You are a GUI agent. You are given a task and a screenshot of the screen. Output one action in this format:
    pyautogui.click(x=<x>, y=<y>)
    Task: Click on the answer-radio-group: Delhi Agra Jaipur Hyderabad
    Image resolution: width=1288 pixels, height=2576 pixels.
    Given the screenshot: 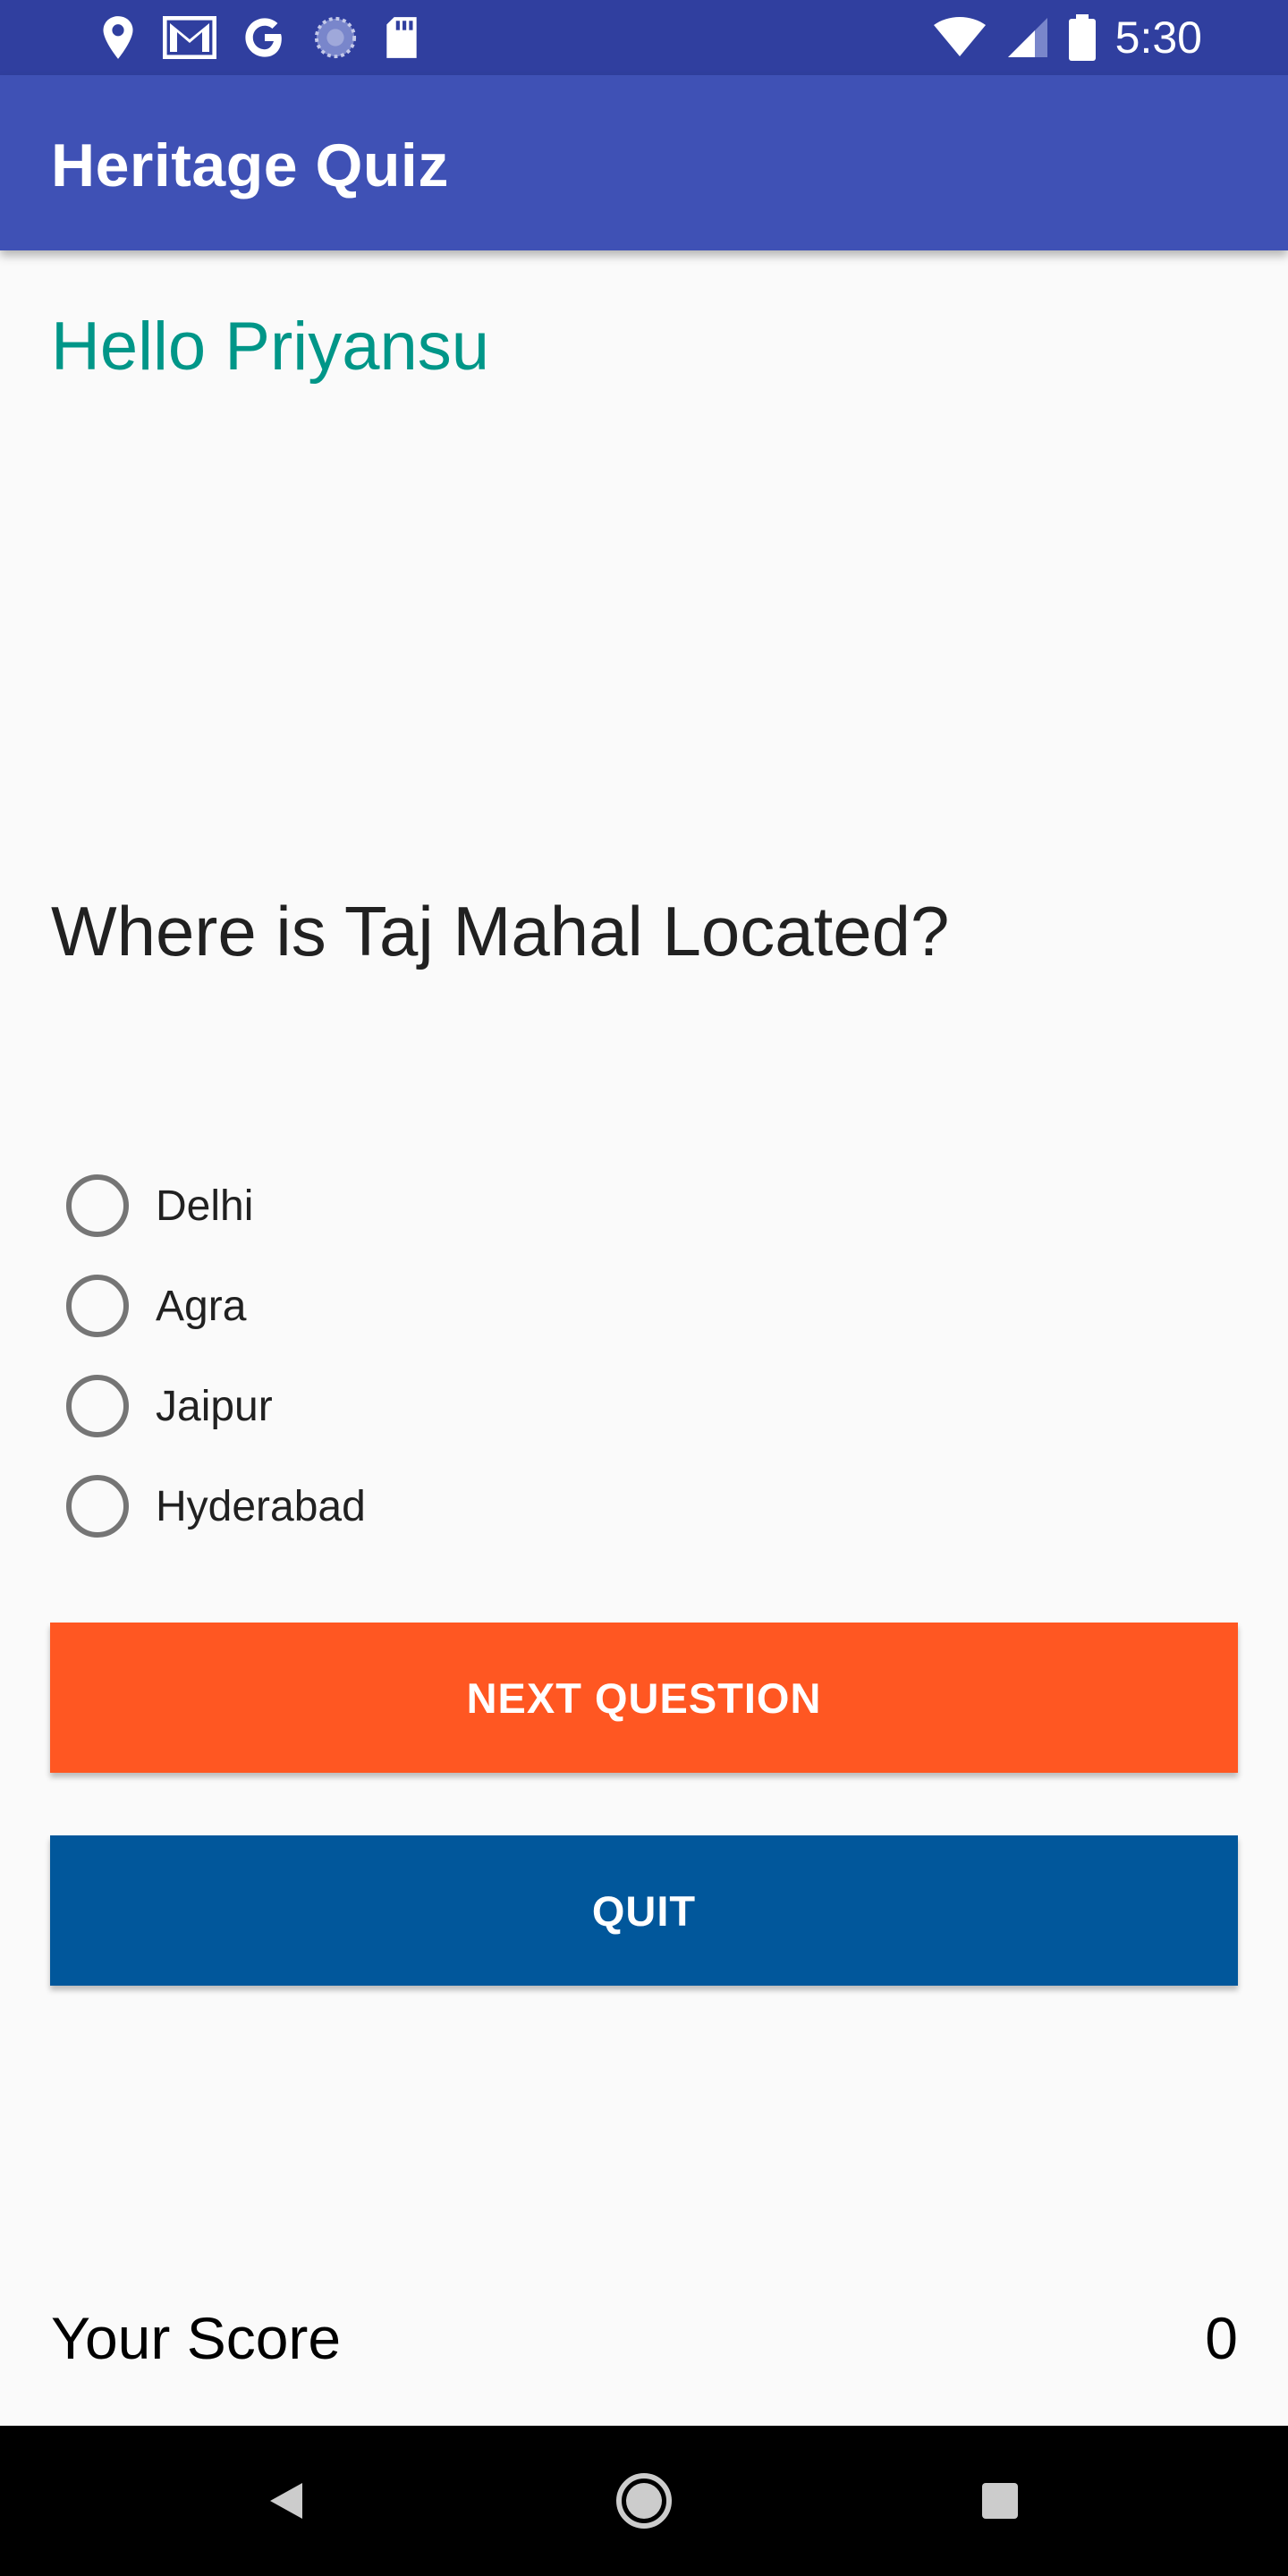 What is the action you would take?
    pyautogui.click(x=334, y=1356)
    